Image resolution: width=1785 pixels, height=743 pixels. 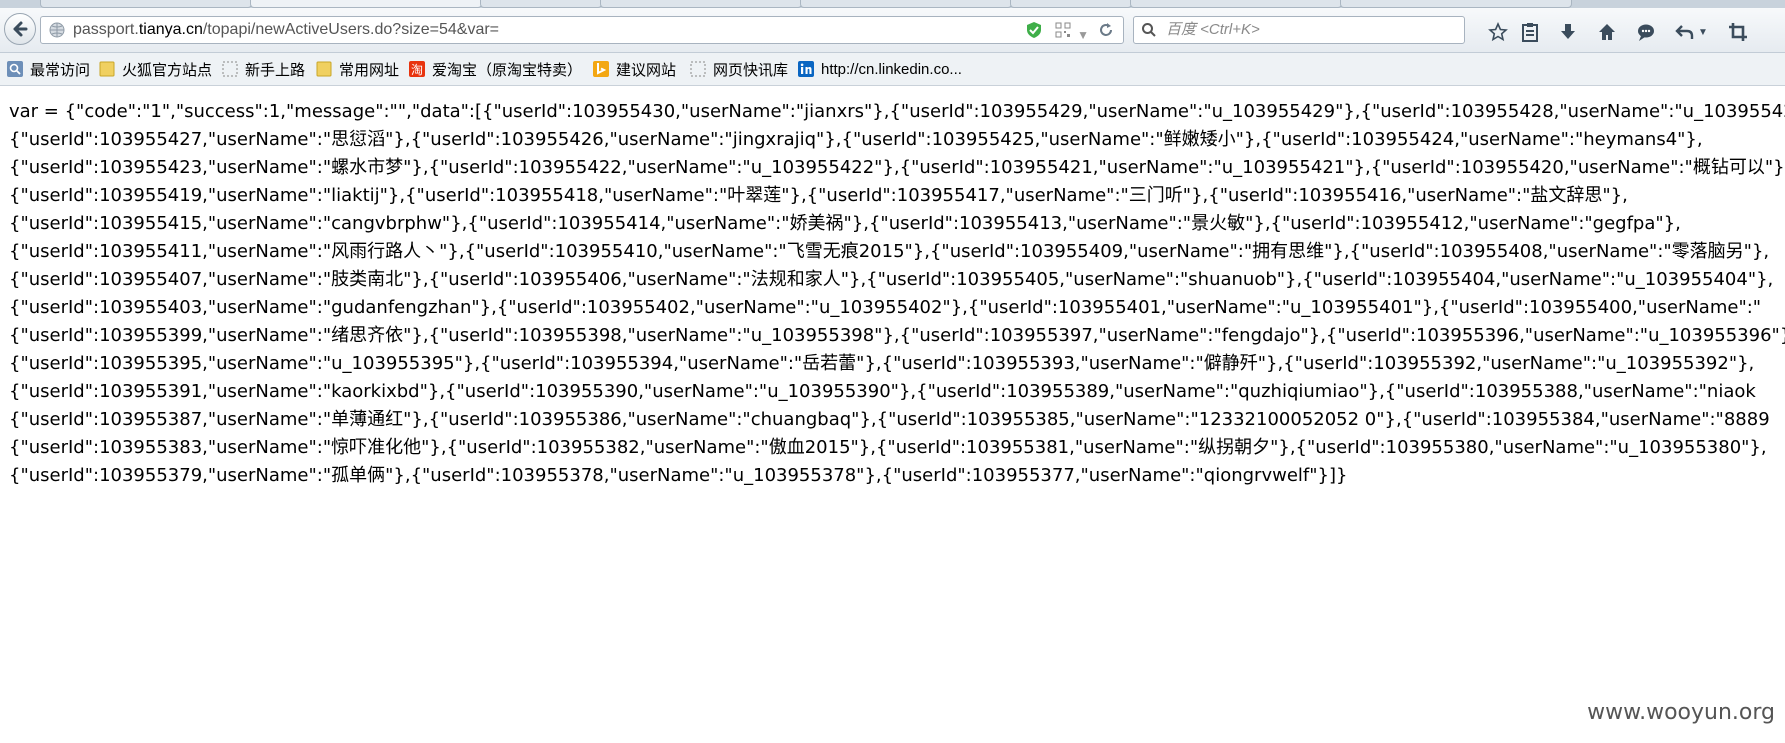 What do you see at coordinates (507, 70) in the screenshot?
I see `bookmark-label: 爱淘宝（原淘宝特卖）` at bounding box center [507, 70].